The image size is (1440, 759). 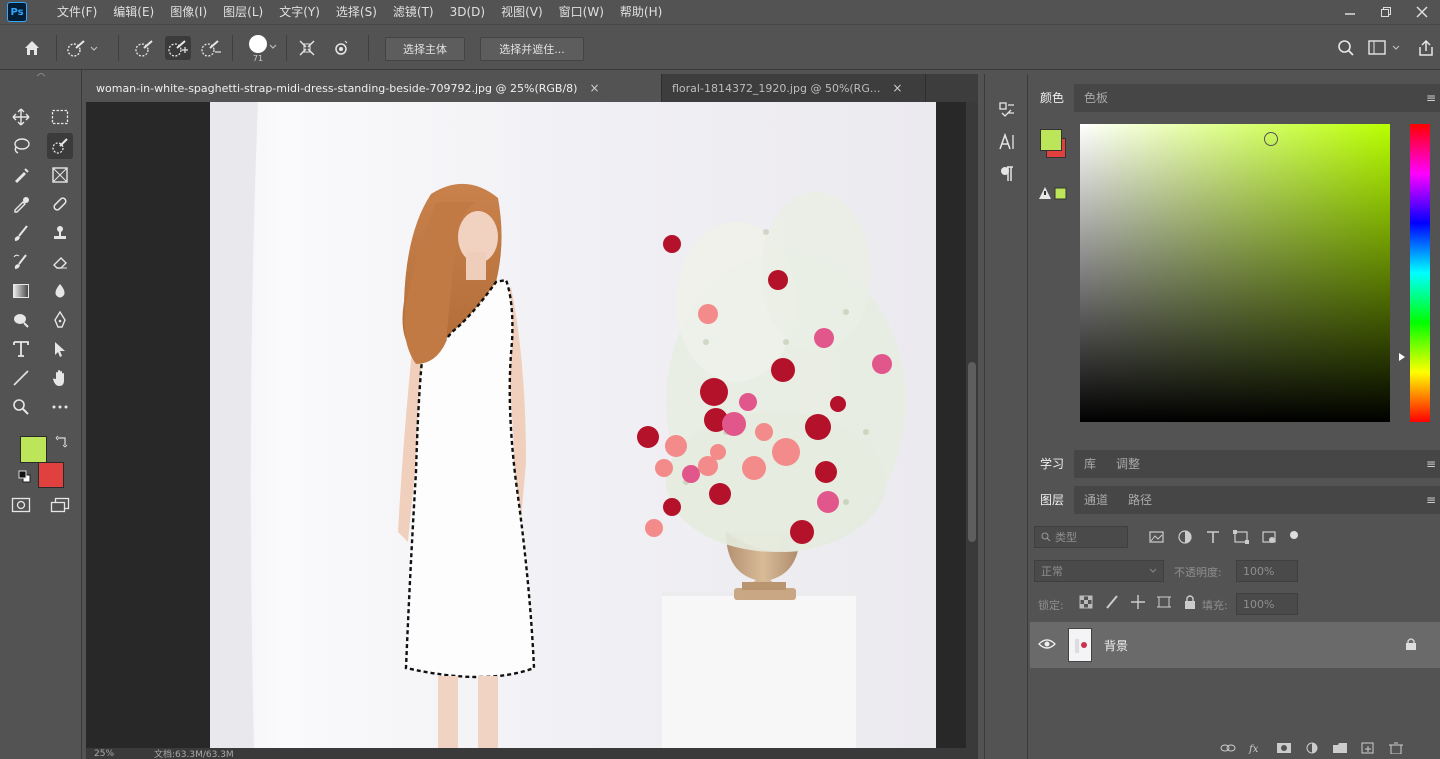 What do you see at coordinates (21, 320) in the screenshot?
I see `dodge-tool` at bounding box center [21, 320].